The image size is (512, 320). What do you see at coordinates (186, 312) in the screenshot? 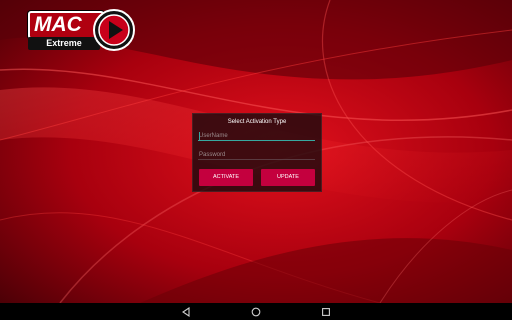
I see `back-triangle-icon` at bounding box center [186, 312].